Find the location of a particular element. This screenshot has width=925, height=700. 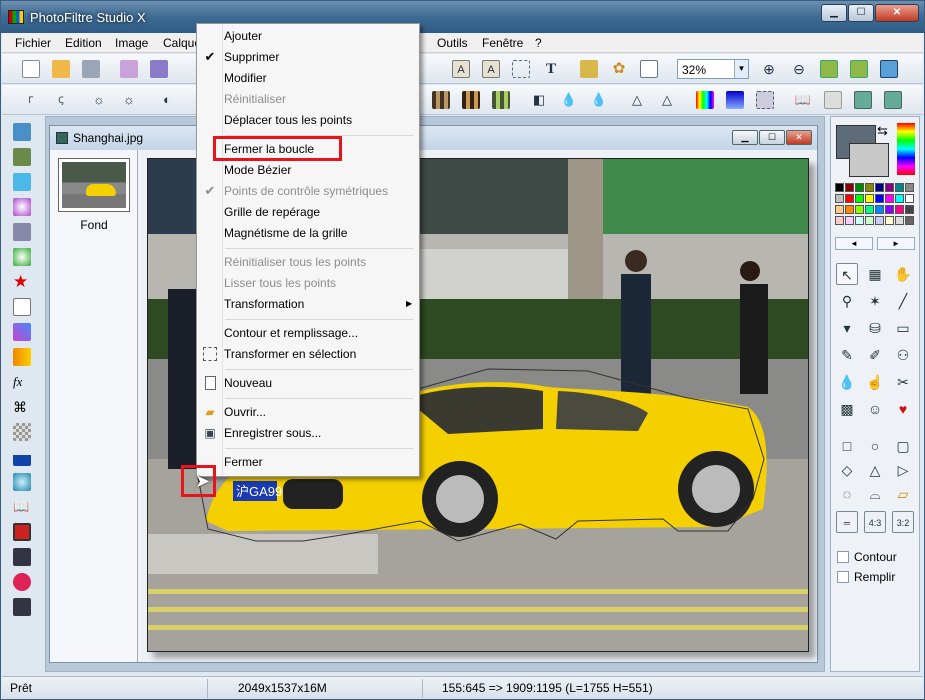

color-palette is located at coordinates (875, 210).